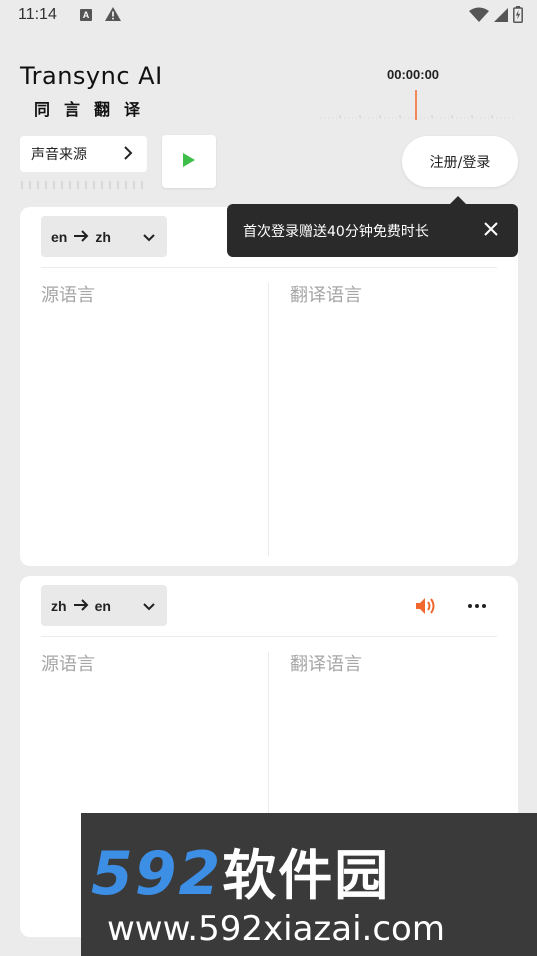  What do you see at coordinates (37, 14) in the screenshot?
I see `status-time: 11:14` at bounding box center [37, 14].